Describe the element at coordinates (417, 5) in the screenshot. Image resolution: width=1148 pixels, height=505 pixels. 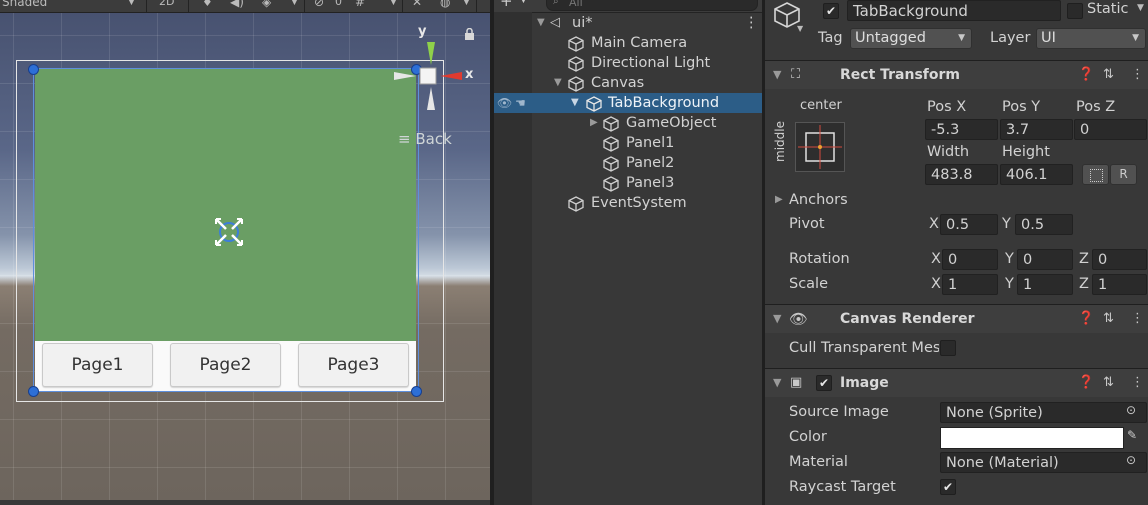
I see `tools-icon: ✕` at that location.